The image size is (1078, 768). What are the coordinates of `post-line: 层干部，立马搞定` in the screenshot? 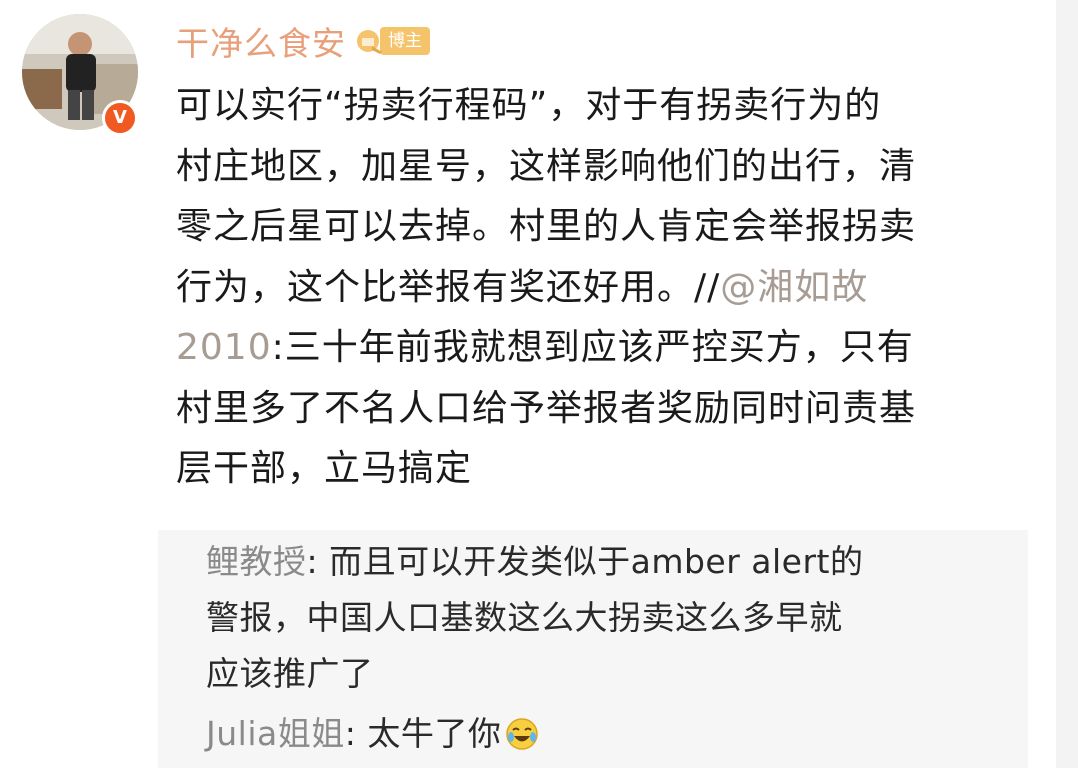 It's located at (324, 468).